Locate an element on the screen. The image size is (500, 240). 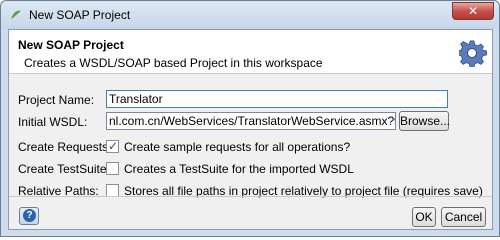
help-button: ? is located at coordinates (29, 216).